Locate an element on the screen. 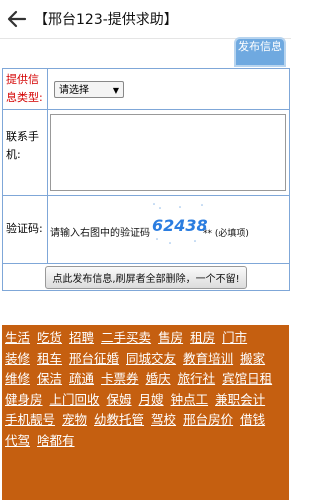  type-select-value: 请选择 is located at coordinates (74, 90).